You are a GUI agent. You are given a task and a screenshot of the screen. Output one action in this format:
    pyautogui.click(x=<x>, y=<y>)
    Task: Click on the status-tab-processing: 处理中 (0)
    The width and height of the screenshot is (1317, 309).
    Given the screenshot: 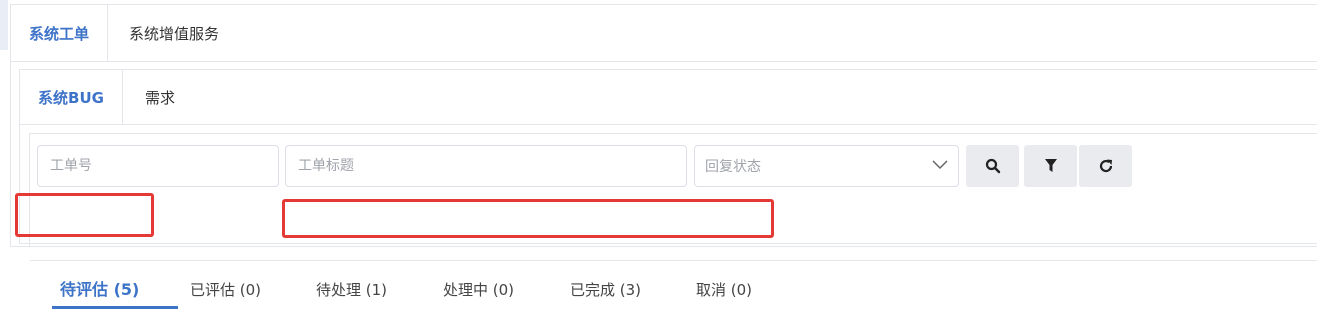 What is the action you would take?
    pyautogui.click(x=478, y=289)
    